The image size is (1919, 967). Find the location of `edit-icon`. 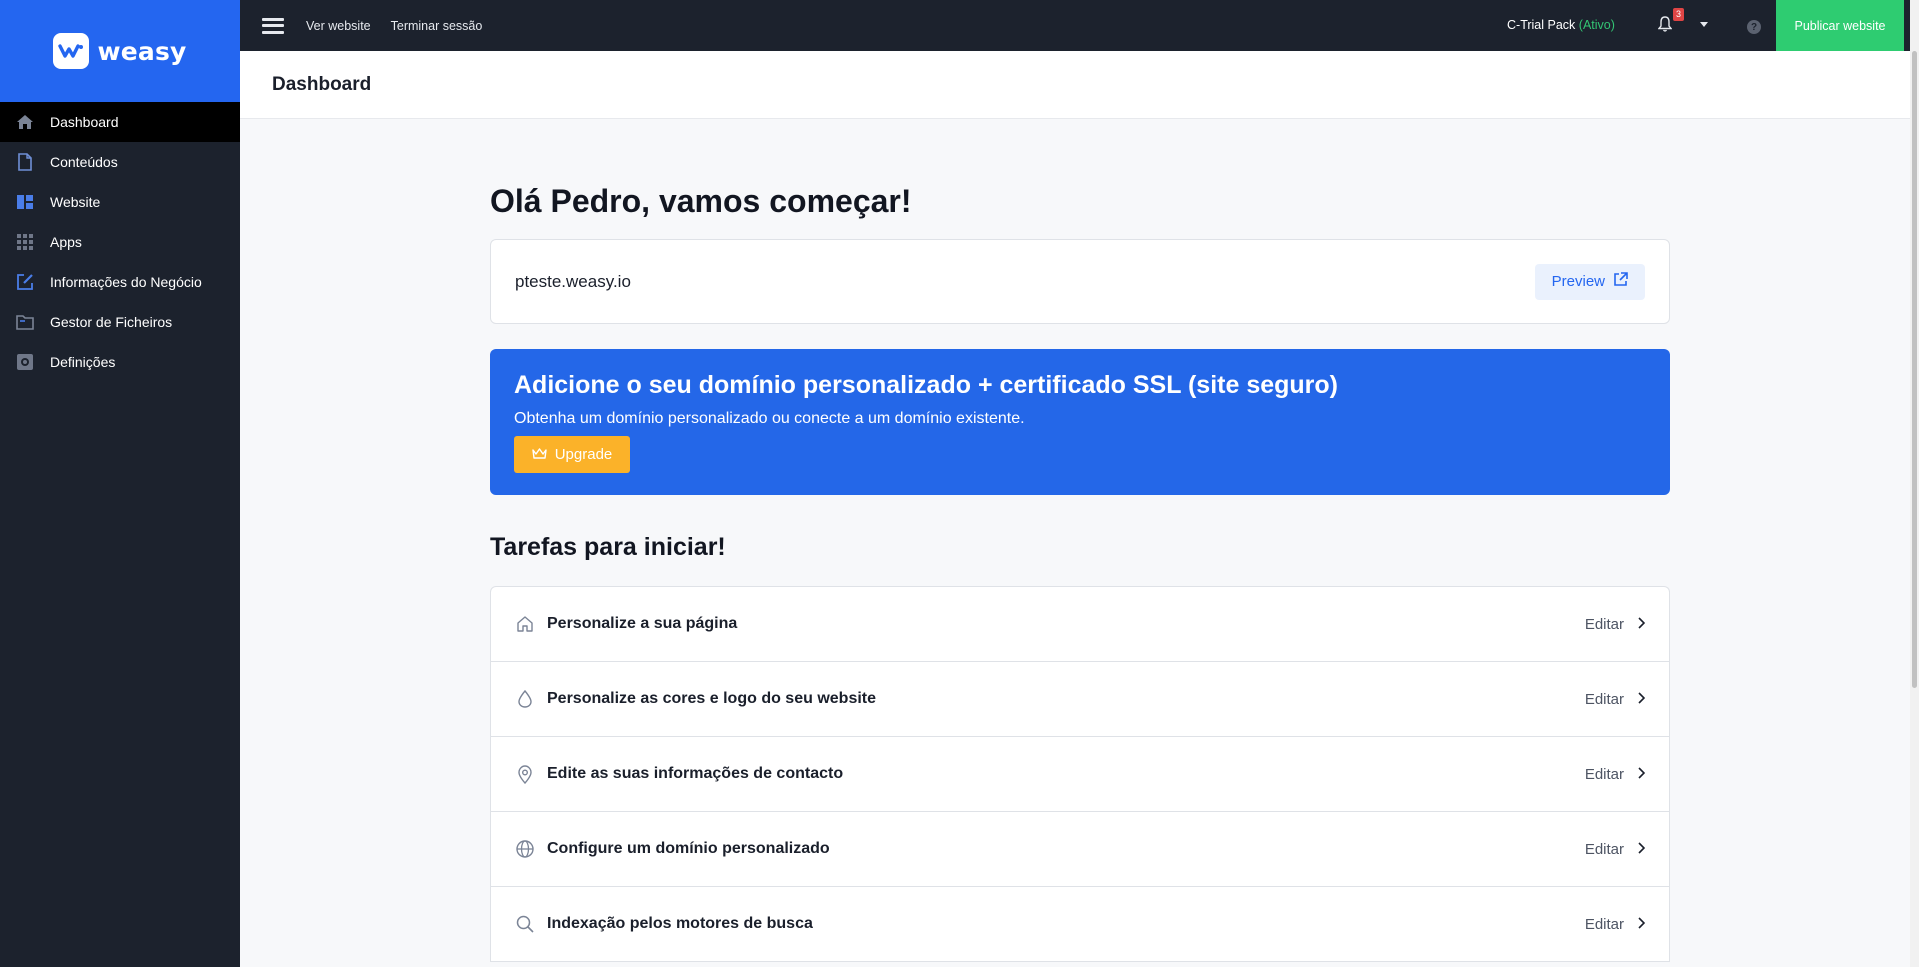

edit-icon is located at coordinates (25, 282).